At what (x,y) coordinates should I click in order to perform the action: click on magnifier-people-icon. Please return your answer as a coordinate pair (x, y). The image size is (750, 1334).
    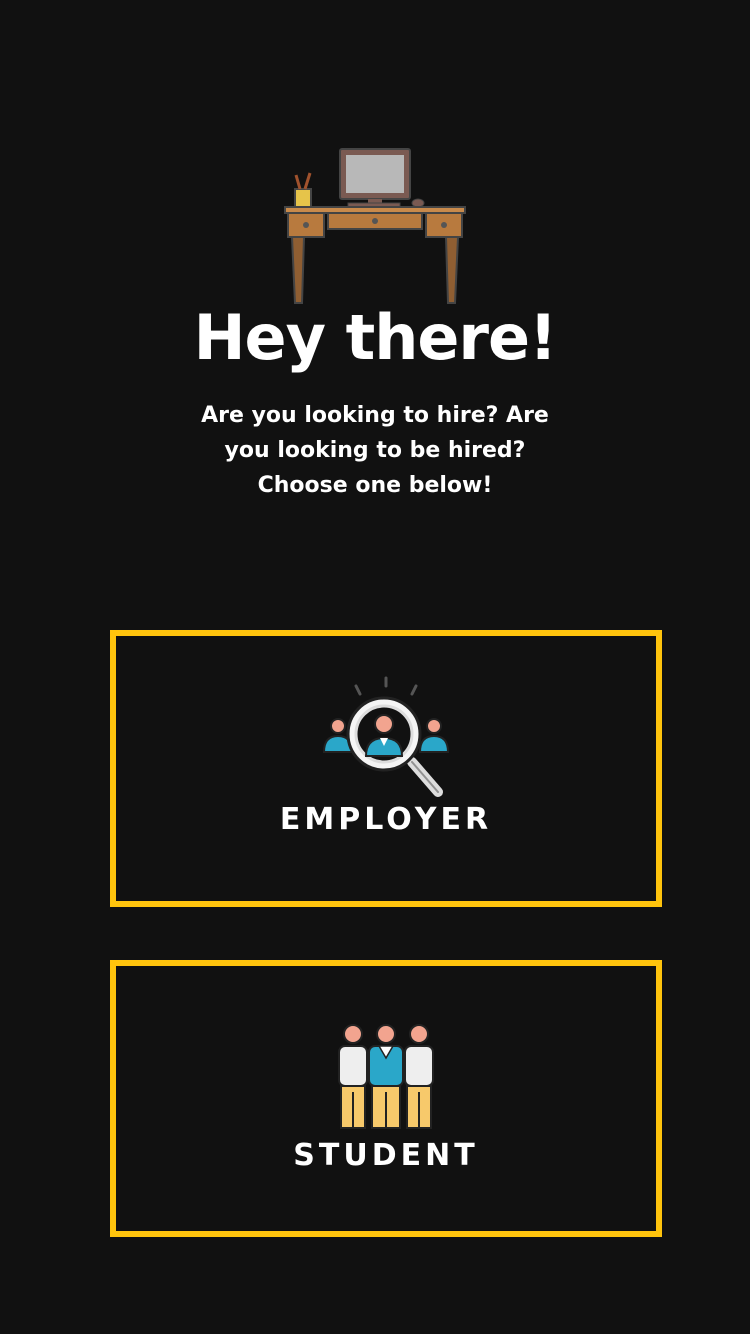
    Looking at the image, I should click on (386, 736).